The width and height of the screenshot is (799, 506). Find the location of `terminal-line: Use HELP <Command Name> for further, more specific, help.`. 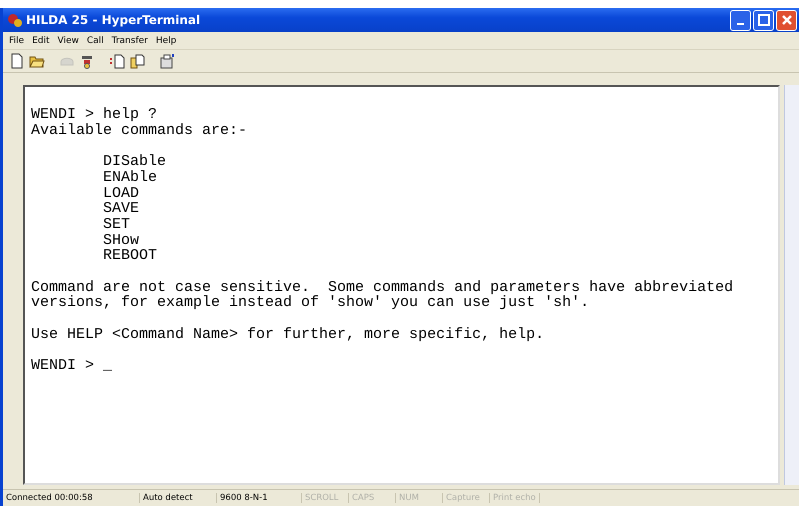

terminal-line: Use HELP <Command Name> for further, more specific, help. is located at coordinates (288, 334).